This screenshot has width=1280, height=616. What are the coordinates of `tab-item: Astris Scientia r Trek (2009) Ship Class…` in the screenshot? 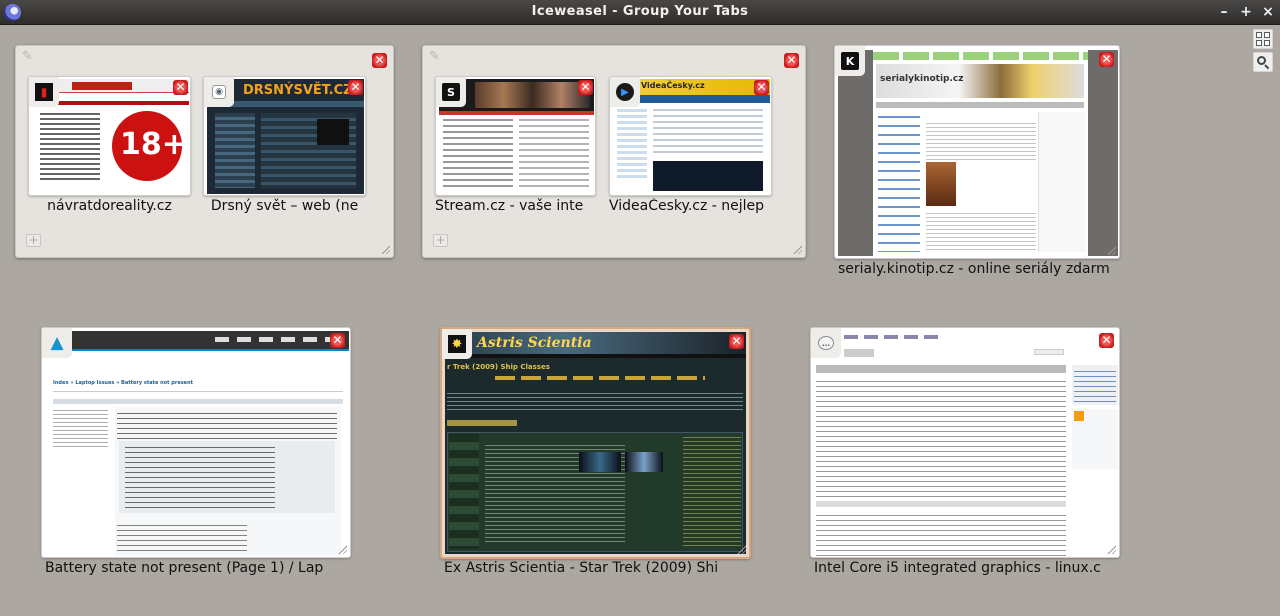 It's located at (596, 457).